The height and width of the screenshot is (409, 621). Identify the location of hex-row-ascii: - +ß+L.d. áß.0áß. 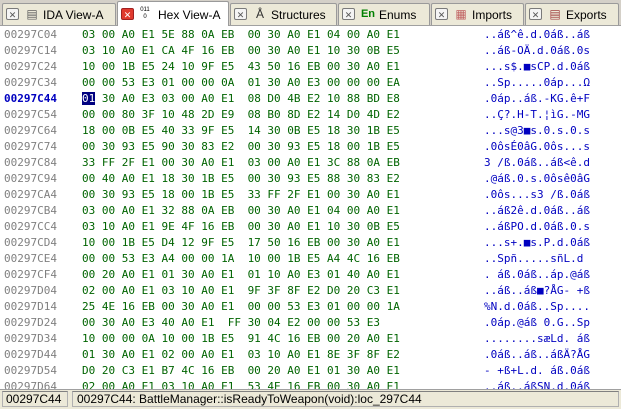
(537, 371).